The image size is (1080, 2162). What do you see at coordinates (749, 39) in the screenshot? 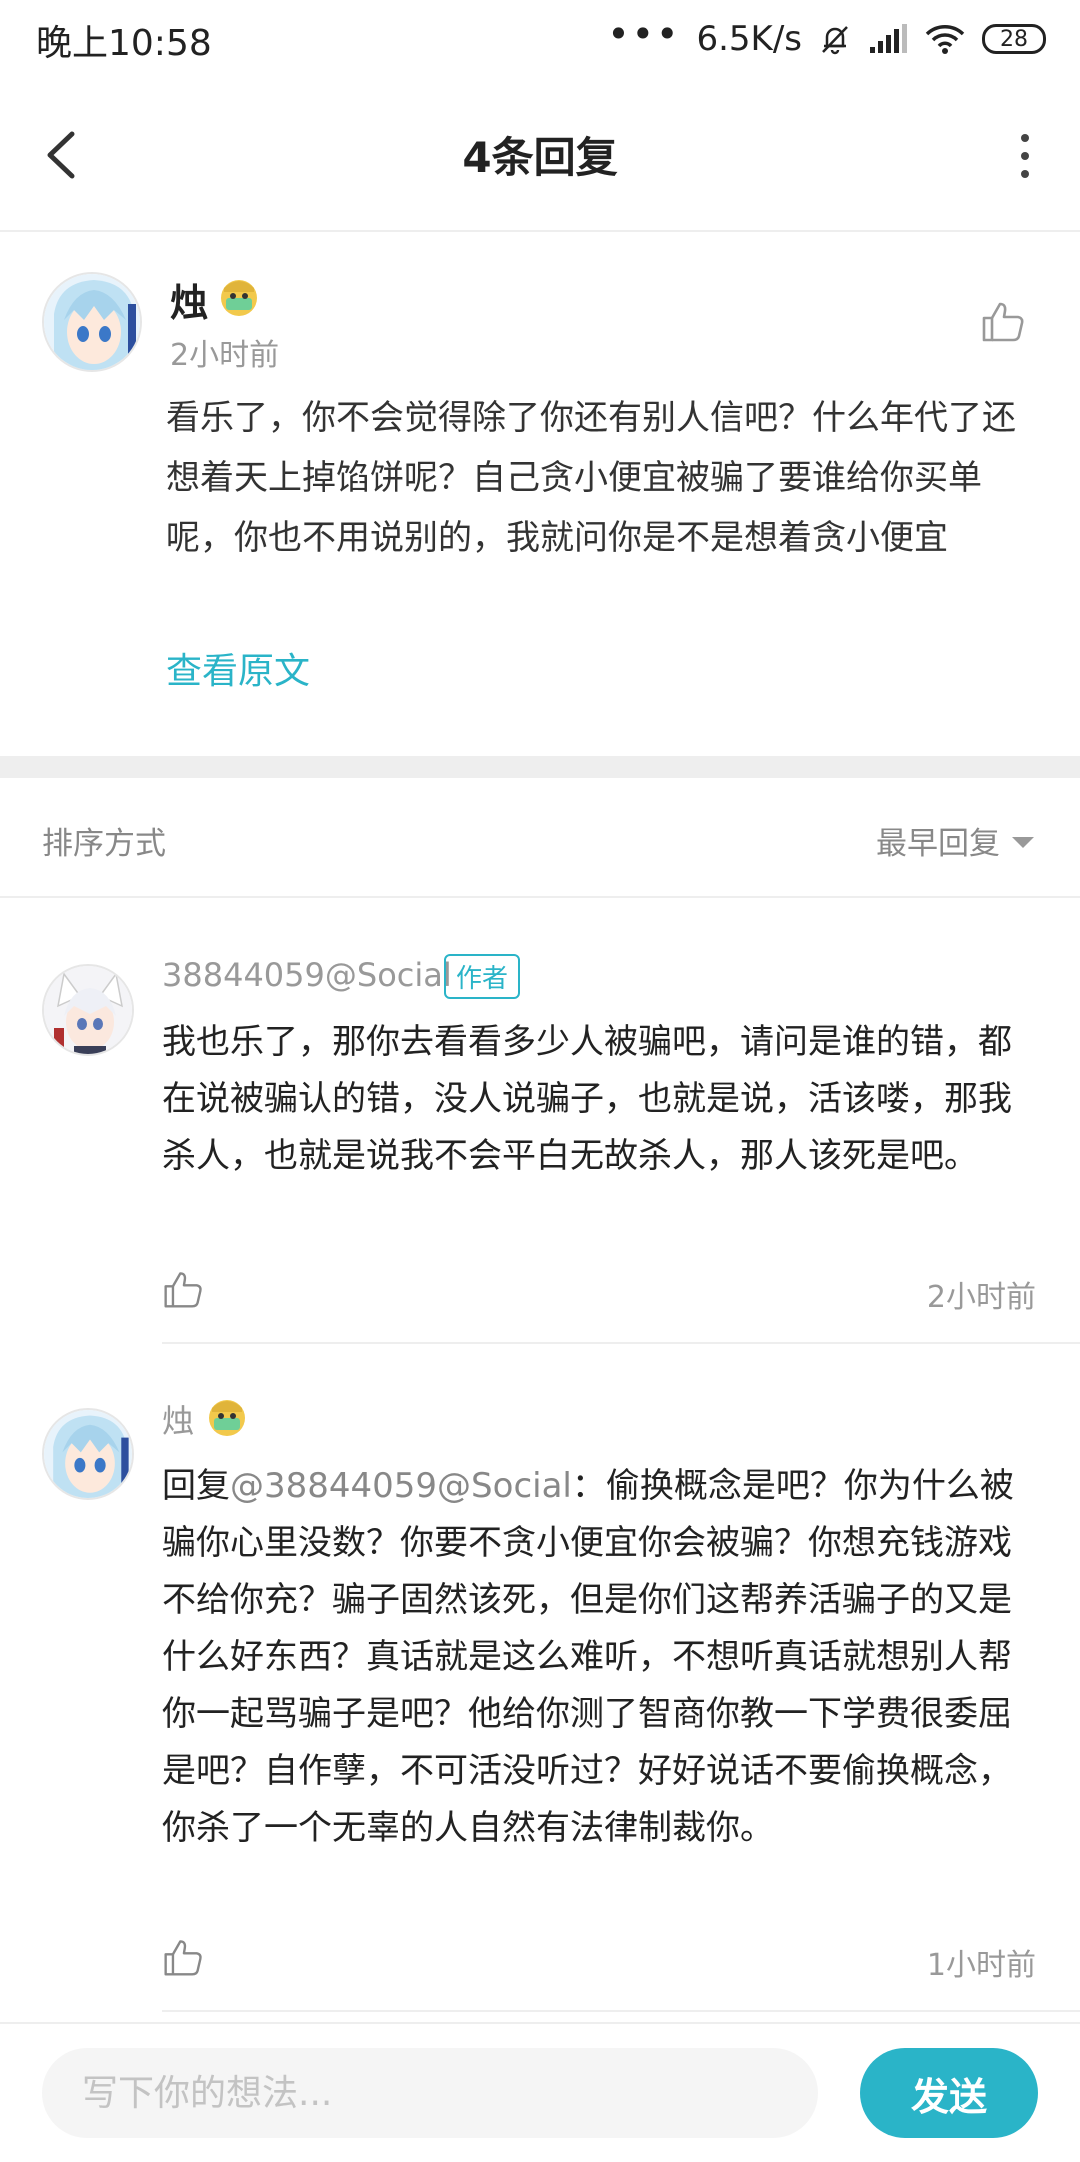
I see `network-speed: 6.5K/s` at bounding box center [749, 39].